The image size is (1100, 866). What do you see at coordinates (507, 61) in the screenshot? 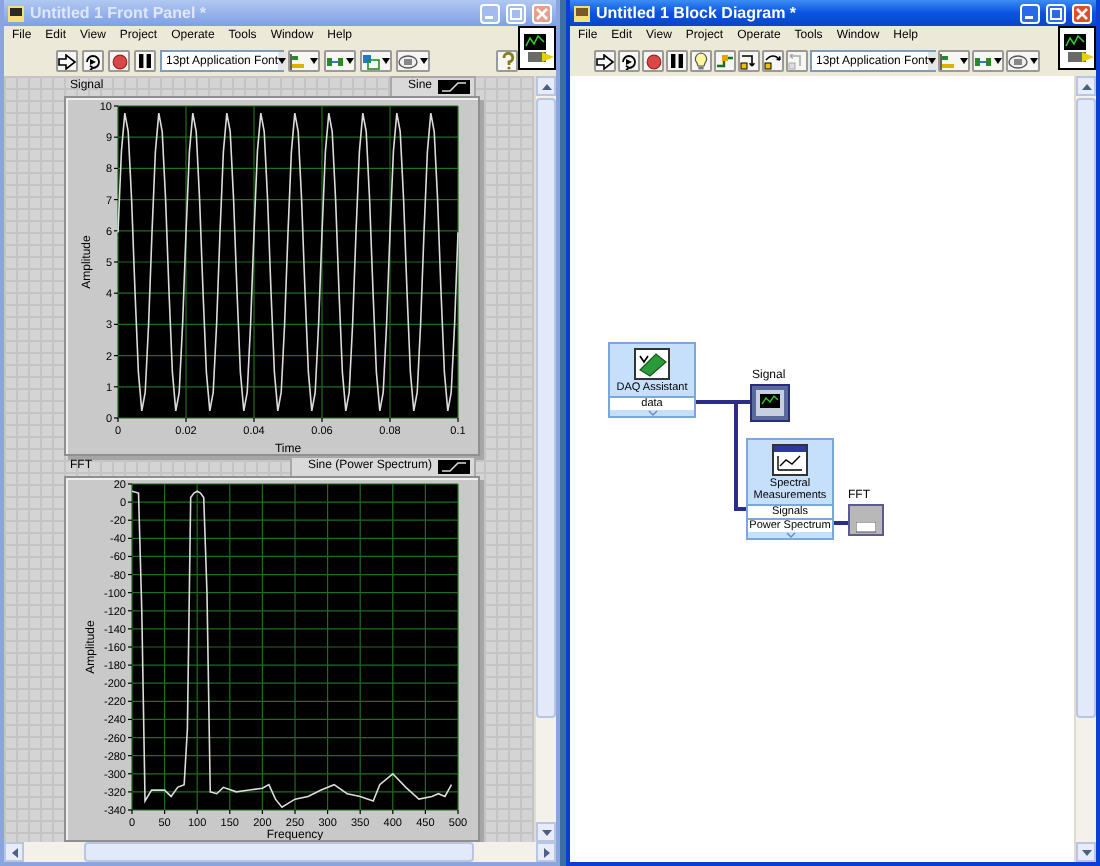
I see `help-icon` at bounding box center [507, 61].